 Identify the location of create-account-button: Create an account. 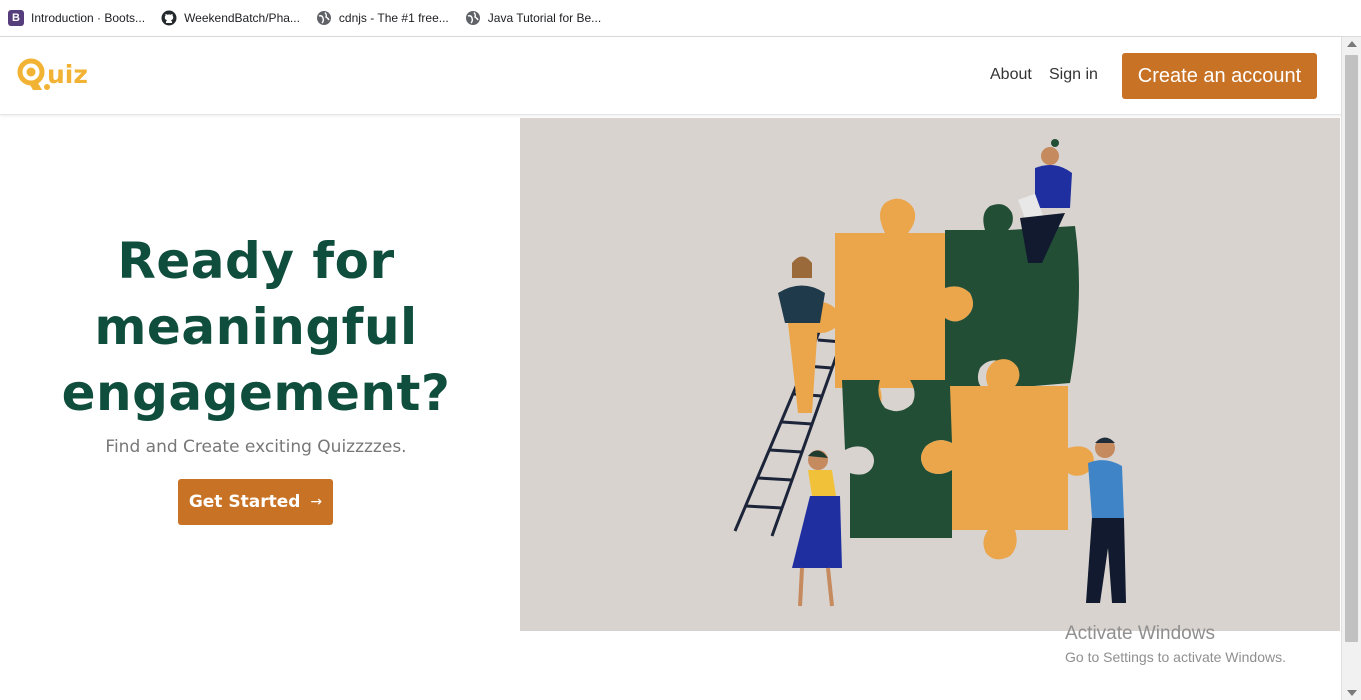
(1219, 76).